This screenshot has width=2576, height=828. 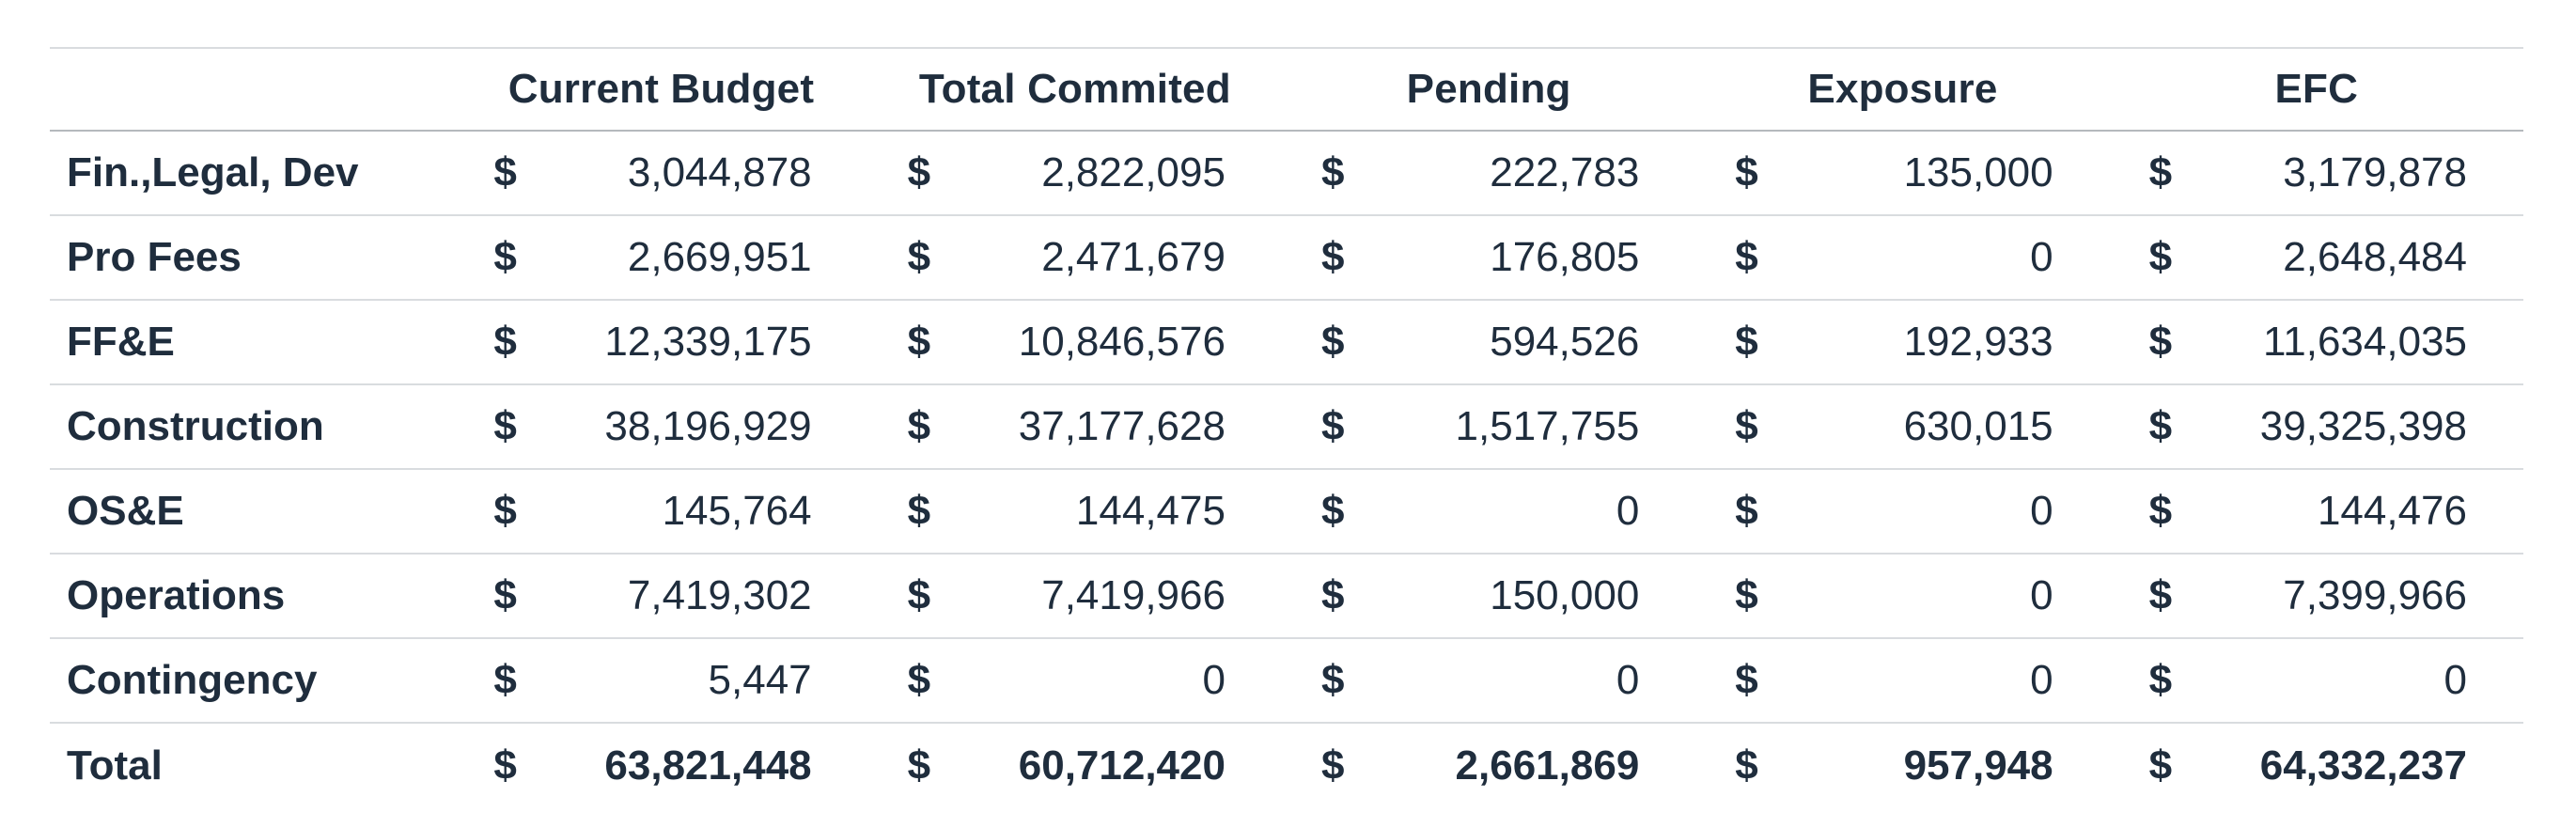 I want to click on table-row: OS&E $145,764 $144,475 $0 $0 $144,476, so click(x=1286, y=511).